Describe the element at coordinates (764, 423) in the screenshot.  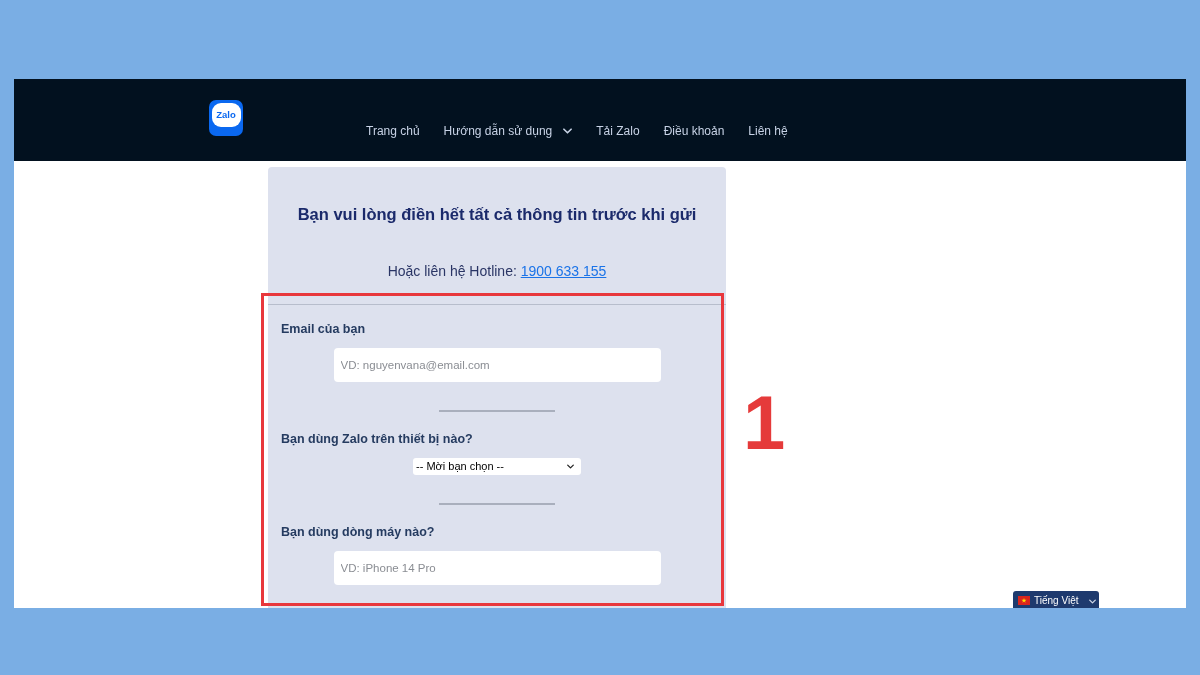
I see `annotation-number: 1` at that location.